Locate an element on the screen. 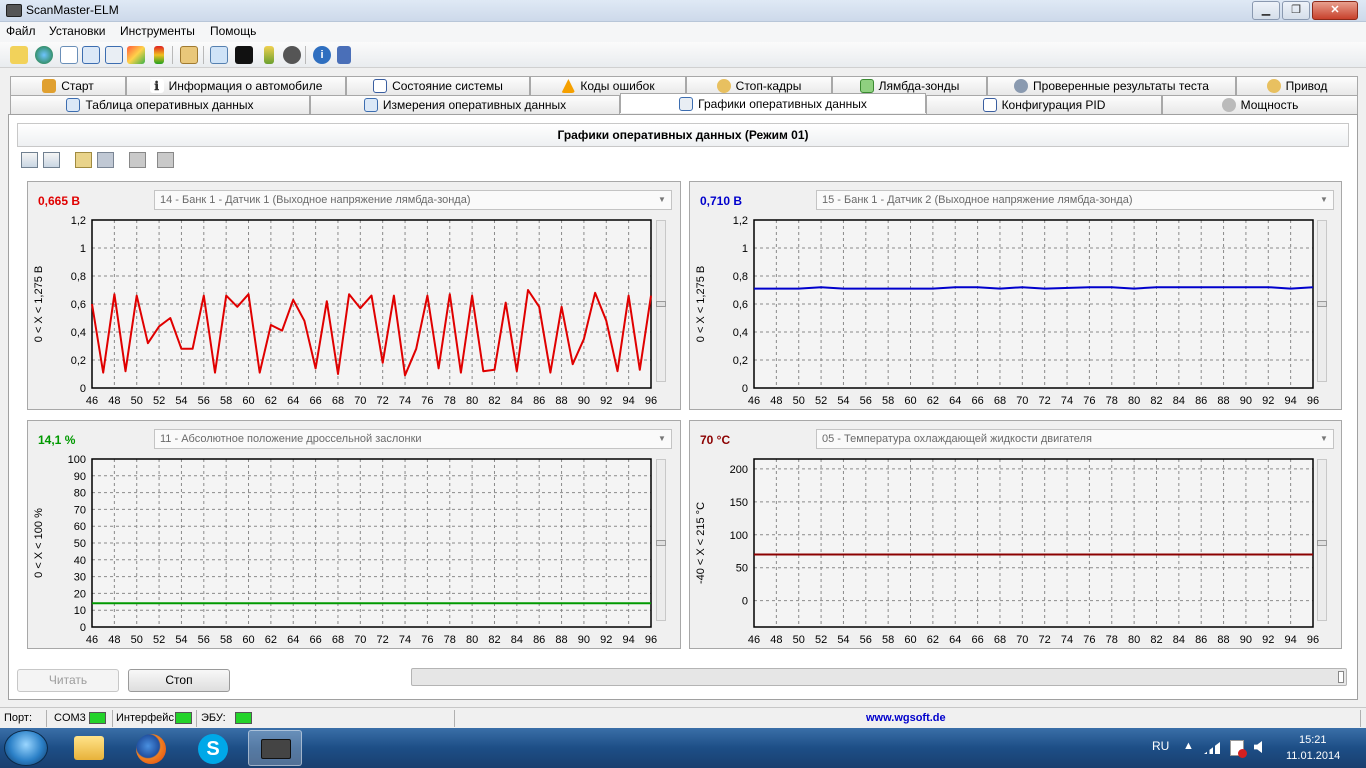 This screenshot has height=768, width=1366. tab-power: Мощность is located at coordinates (1260, 104).